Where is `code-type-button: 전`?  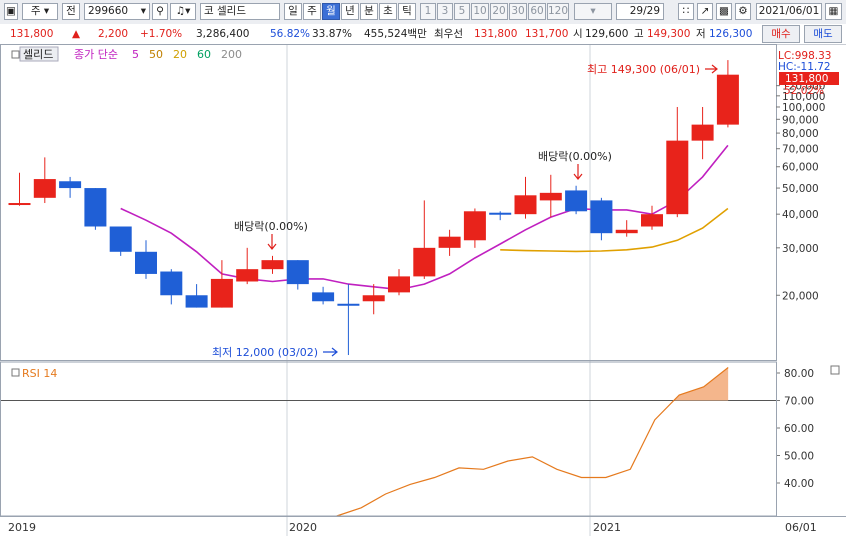 code-type-button: 전 is located at coordinates (71, 11).